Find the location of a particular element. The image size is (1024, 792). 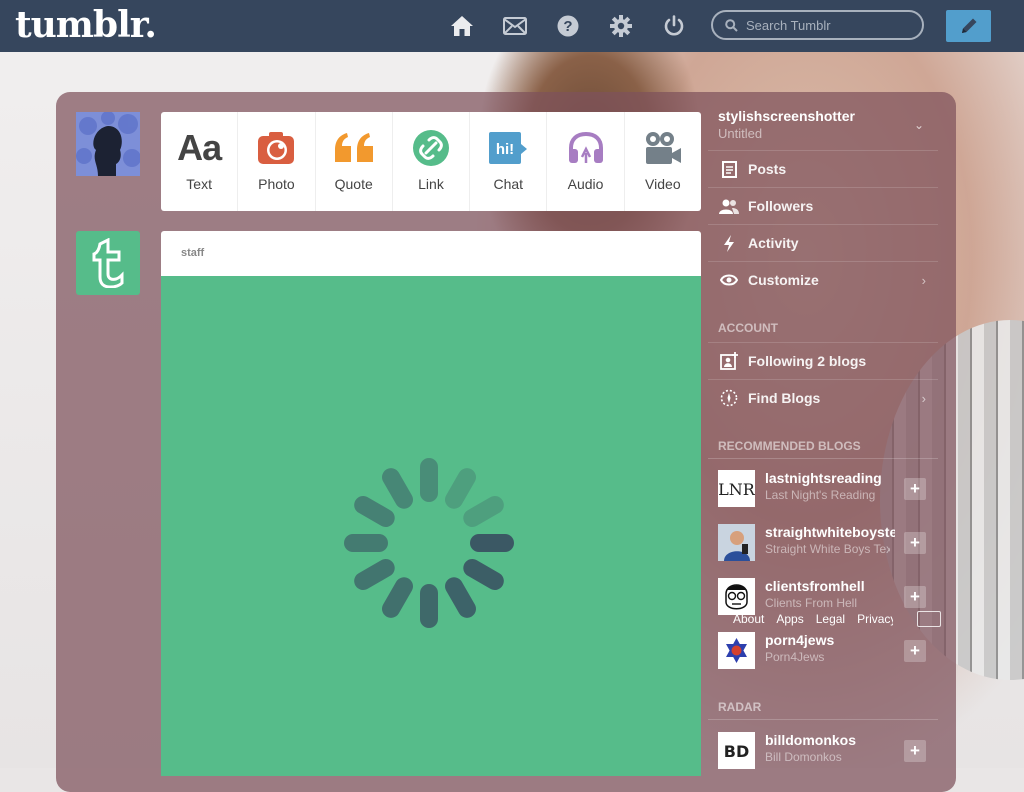

pencil-icon is located at coordinates (968, 25).